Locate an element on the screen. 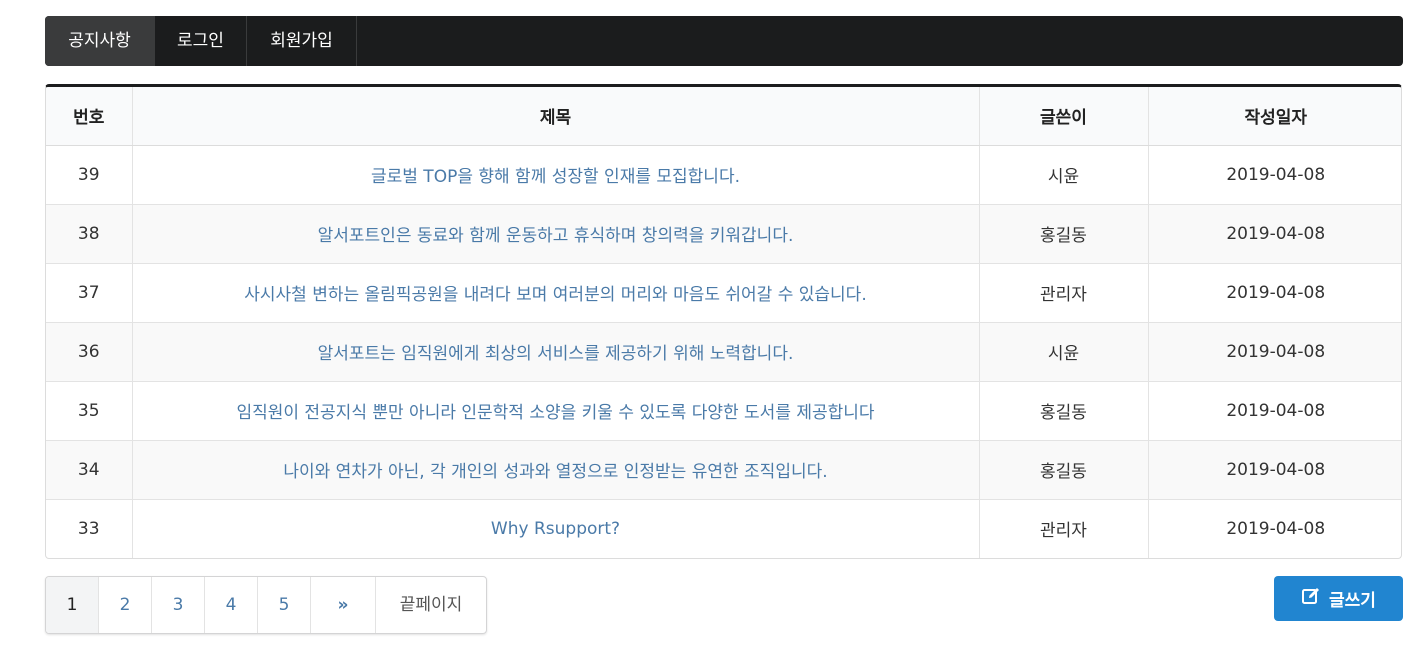 Image resolution: width=1426 pixels, height=661 pixels. post-title-link: 알서포트인은 동료와 함께 운동하고 휴식하며 창의력을 키워갑니다. is located at coordinates (556, 236).